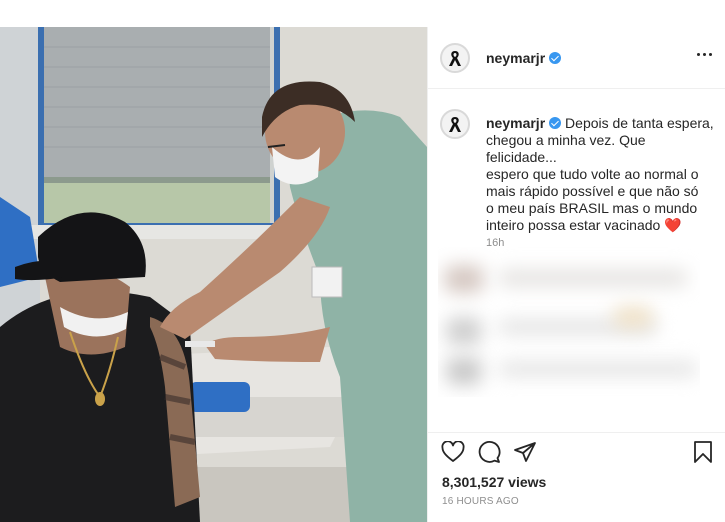 This screenshot has width=725, height=522. I want to click on caption-line: chegou a minha vez. Que, so click(566, 140).